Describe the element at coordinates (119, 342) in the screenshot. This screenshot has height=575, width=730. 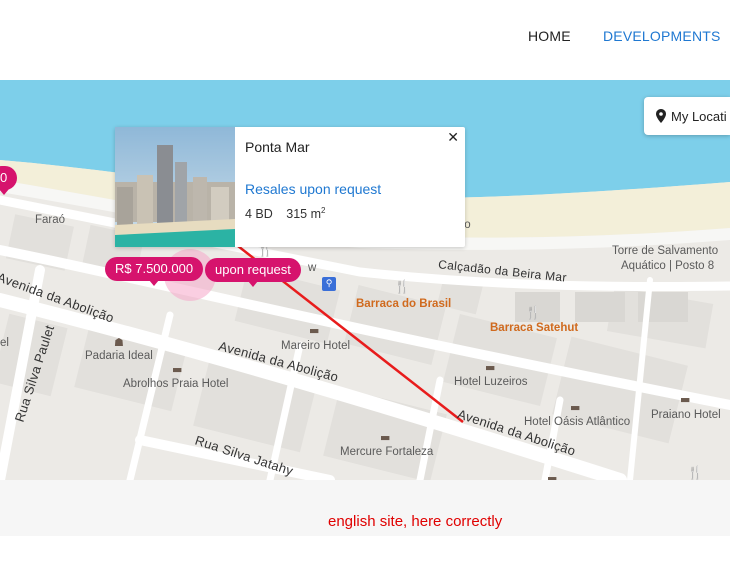
I see `bakery-icon: ☗` at that location.